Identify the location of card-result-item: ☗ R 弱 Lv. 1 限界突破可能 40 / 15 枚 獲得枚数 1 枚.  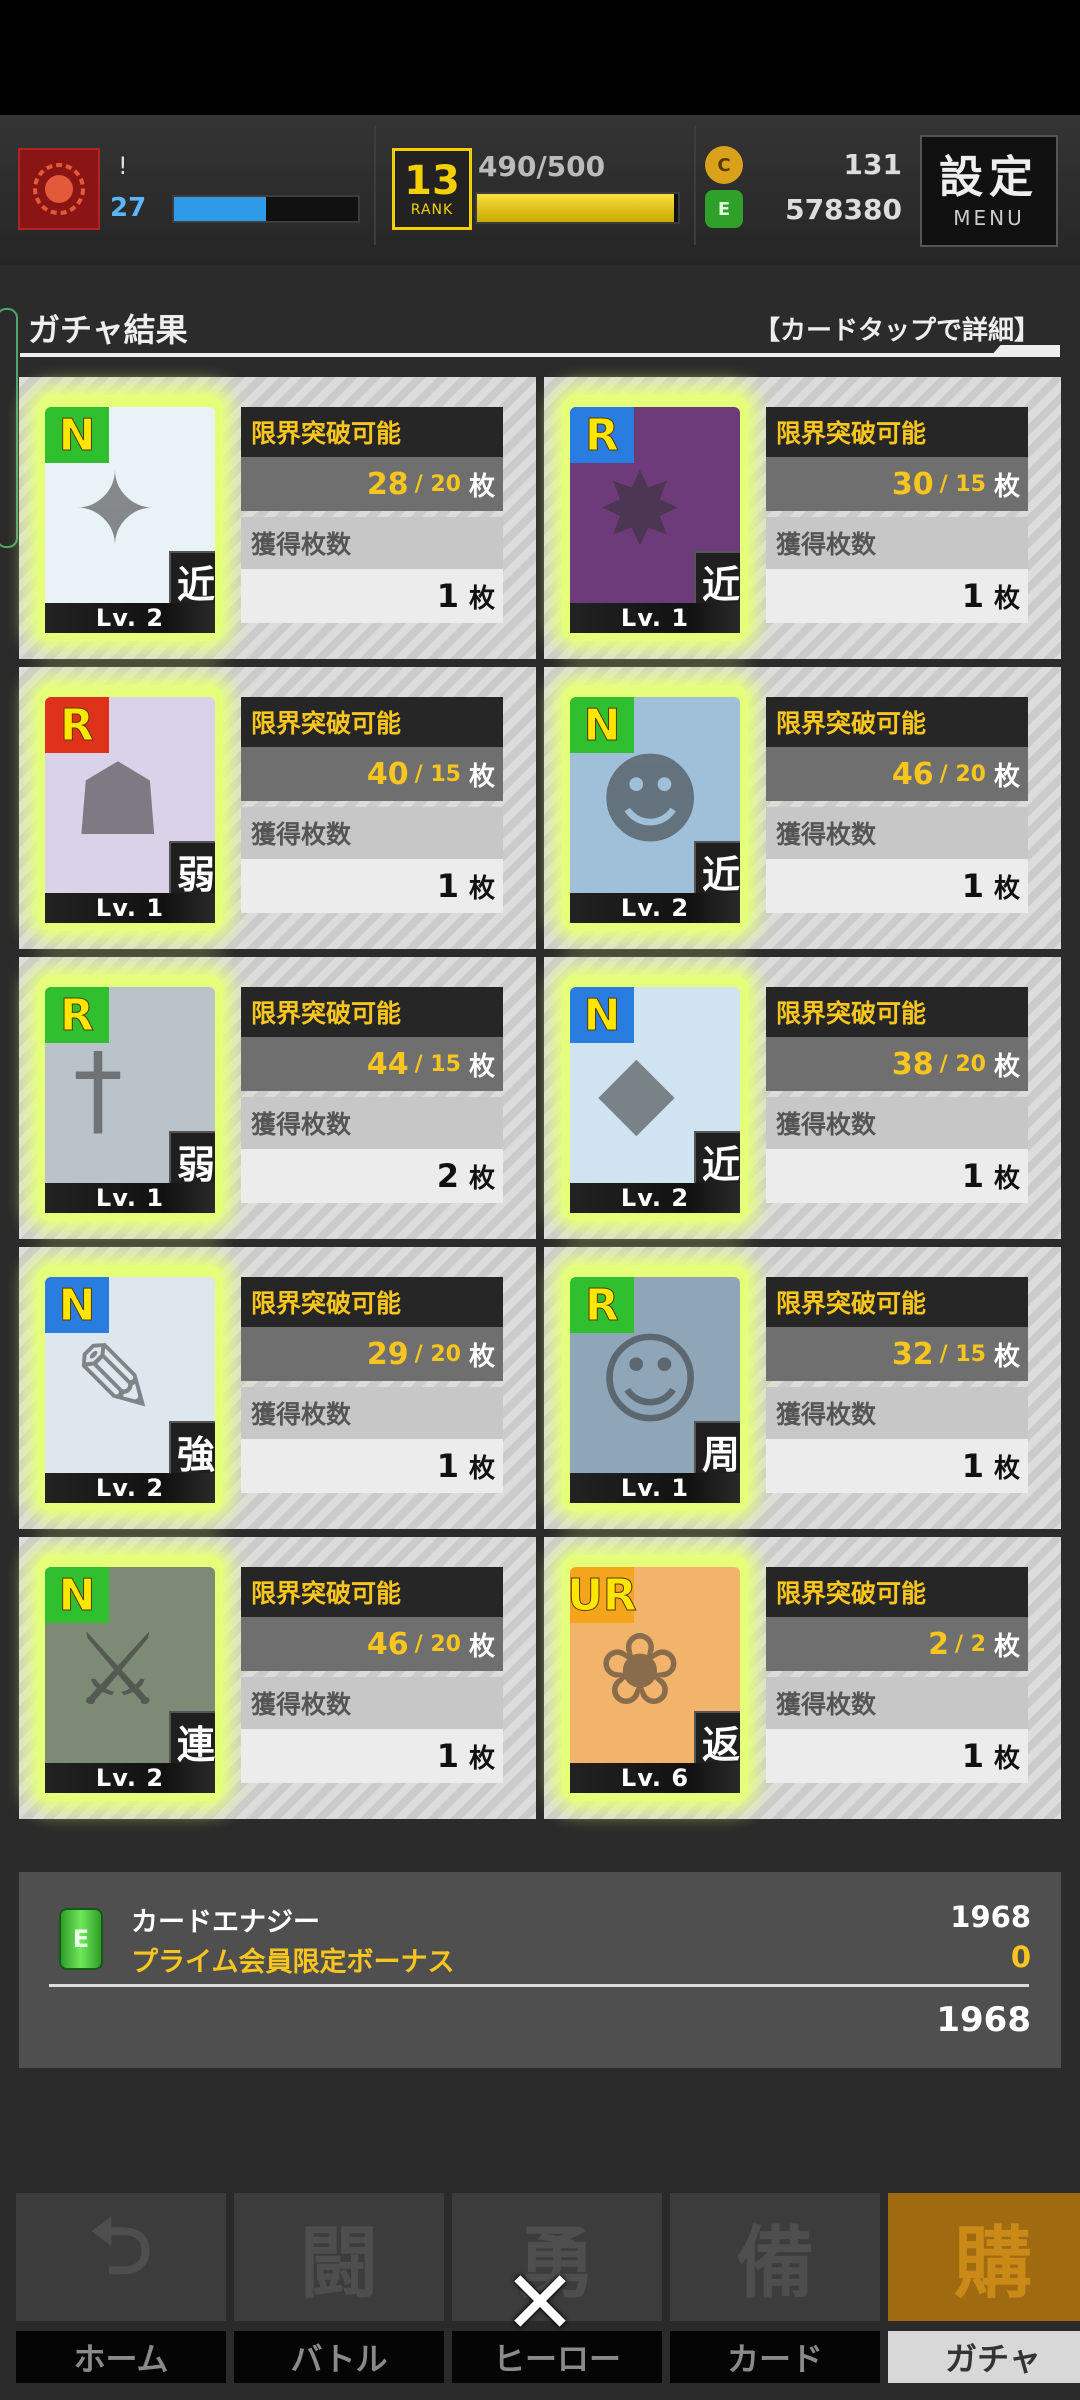
(277, 808).